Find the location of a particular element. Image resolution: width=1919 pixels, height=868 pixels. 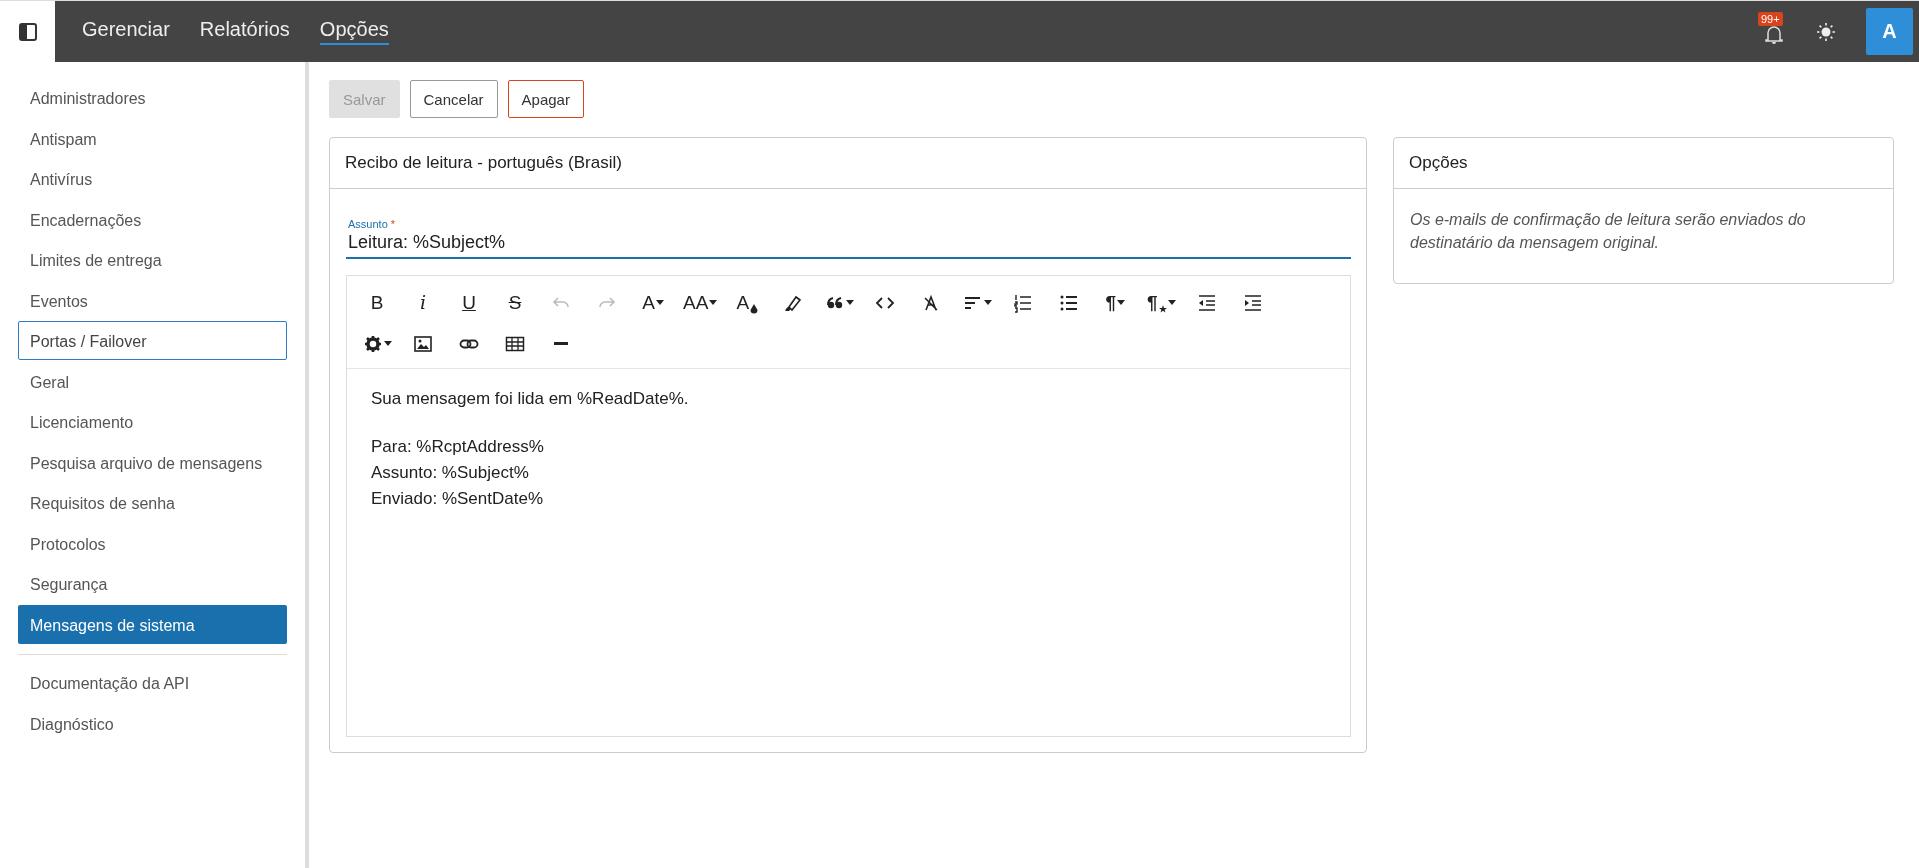

sidebar-item: Limites de entrega is located at coordinates (152, 259).